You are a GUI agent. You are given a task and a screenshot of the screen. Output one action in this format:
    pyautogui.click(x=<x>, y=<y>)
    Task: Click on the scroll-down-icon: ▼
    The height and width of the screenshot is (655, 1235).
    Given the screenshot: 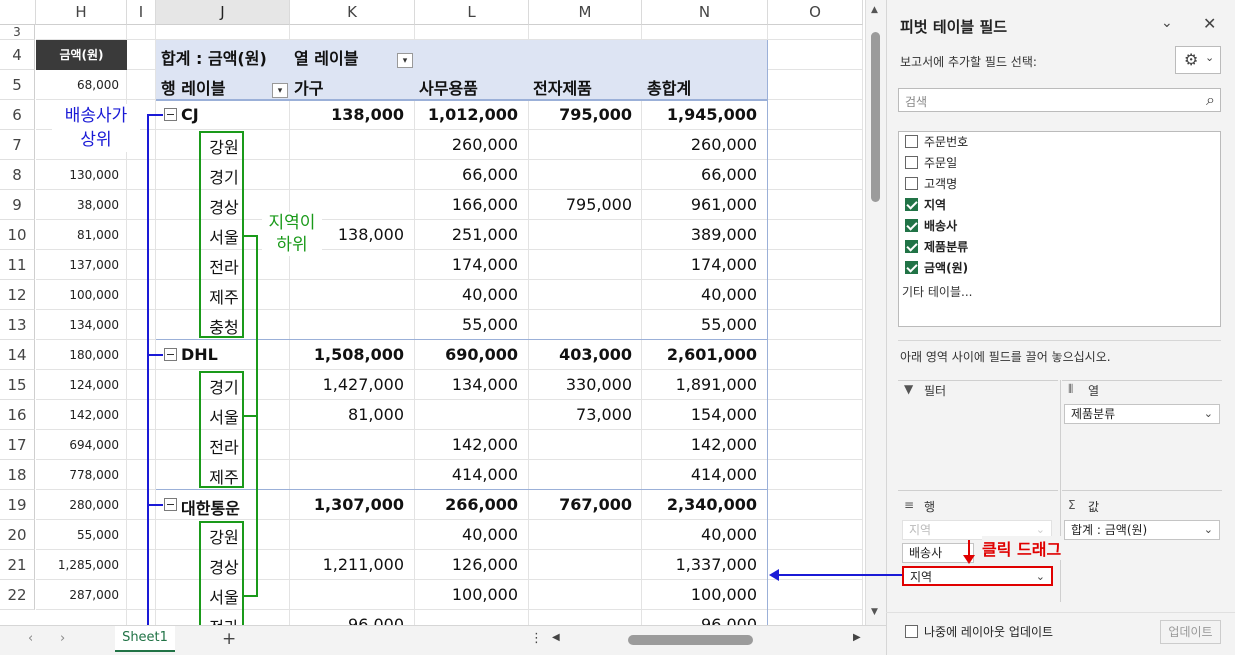 What is the action you would take?
    pyautogui.click(x=874, y=612)
    